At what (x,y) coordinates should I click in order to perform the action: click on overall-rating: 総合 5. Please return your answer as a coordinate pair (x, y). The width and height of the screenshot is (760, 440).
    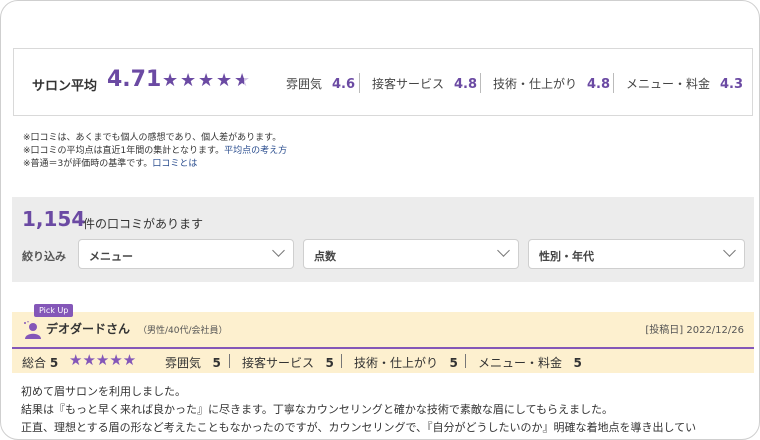
    Looking at the image, I should click on (40, 363).